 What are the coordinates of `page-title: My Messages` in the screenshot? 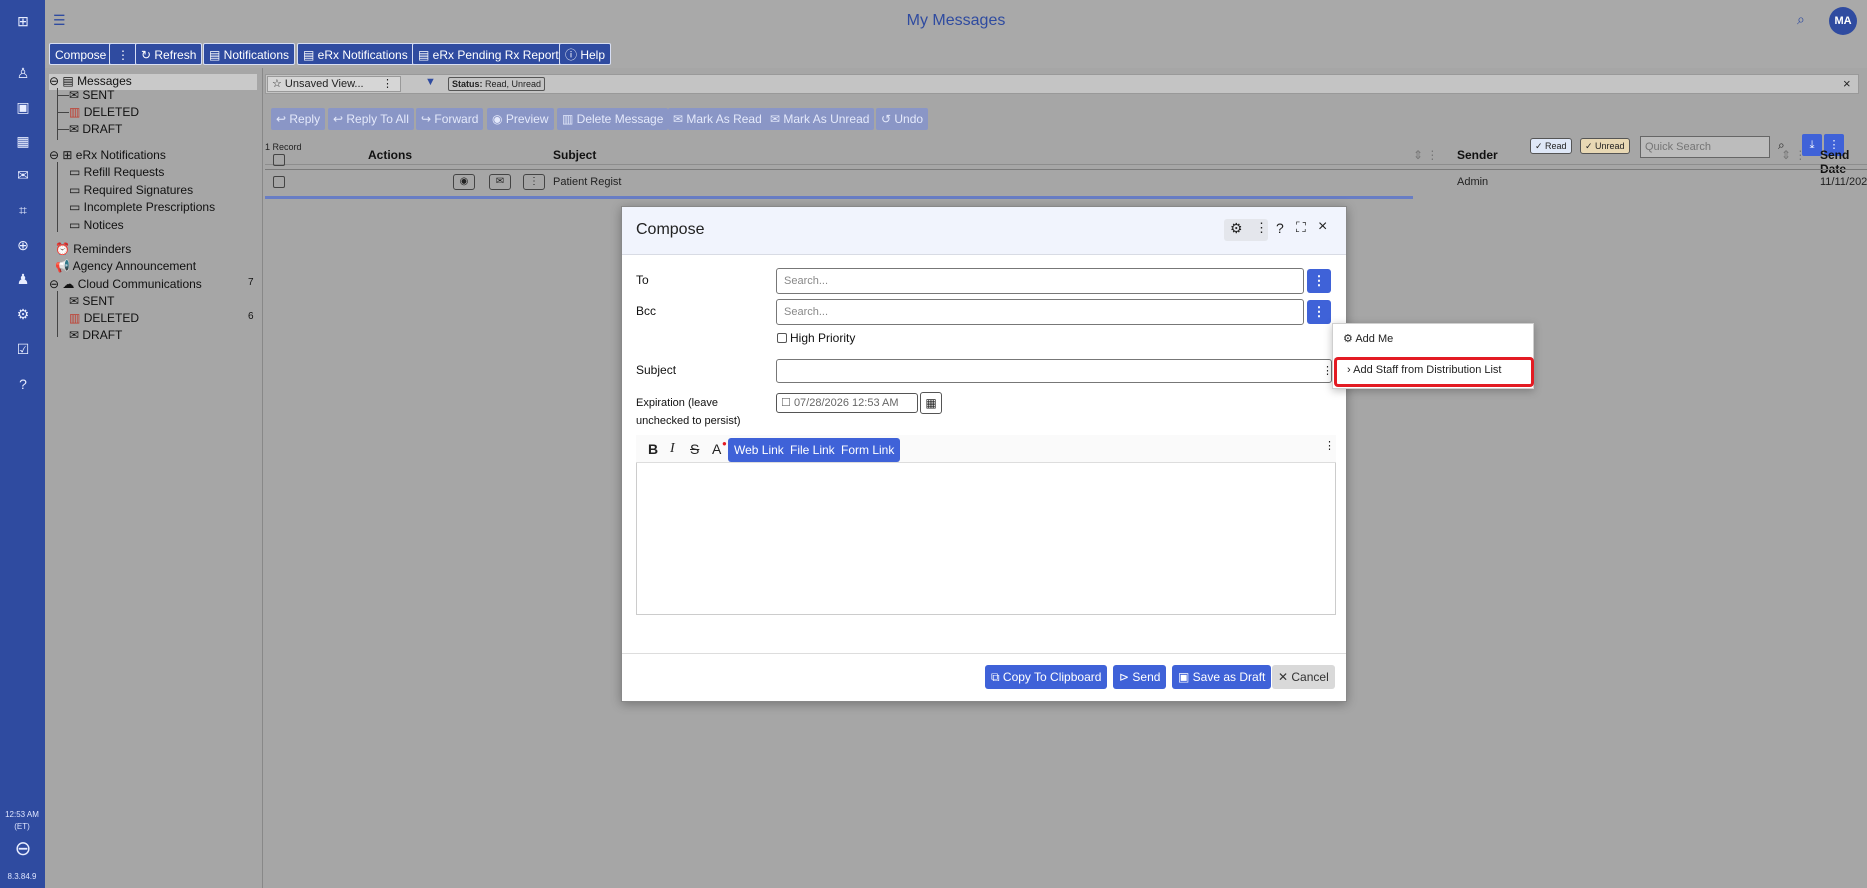 It's located at (956, 20).